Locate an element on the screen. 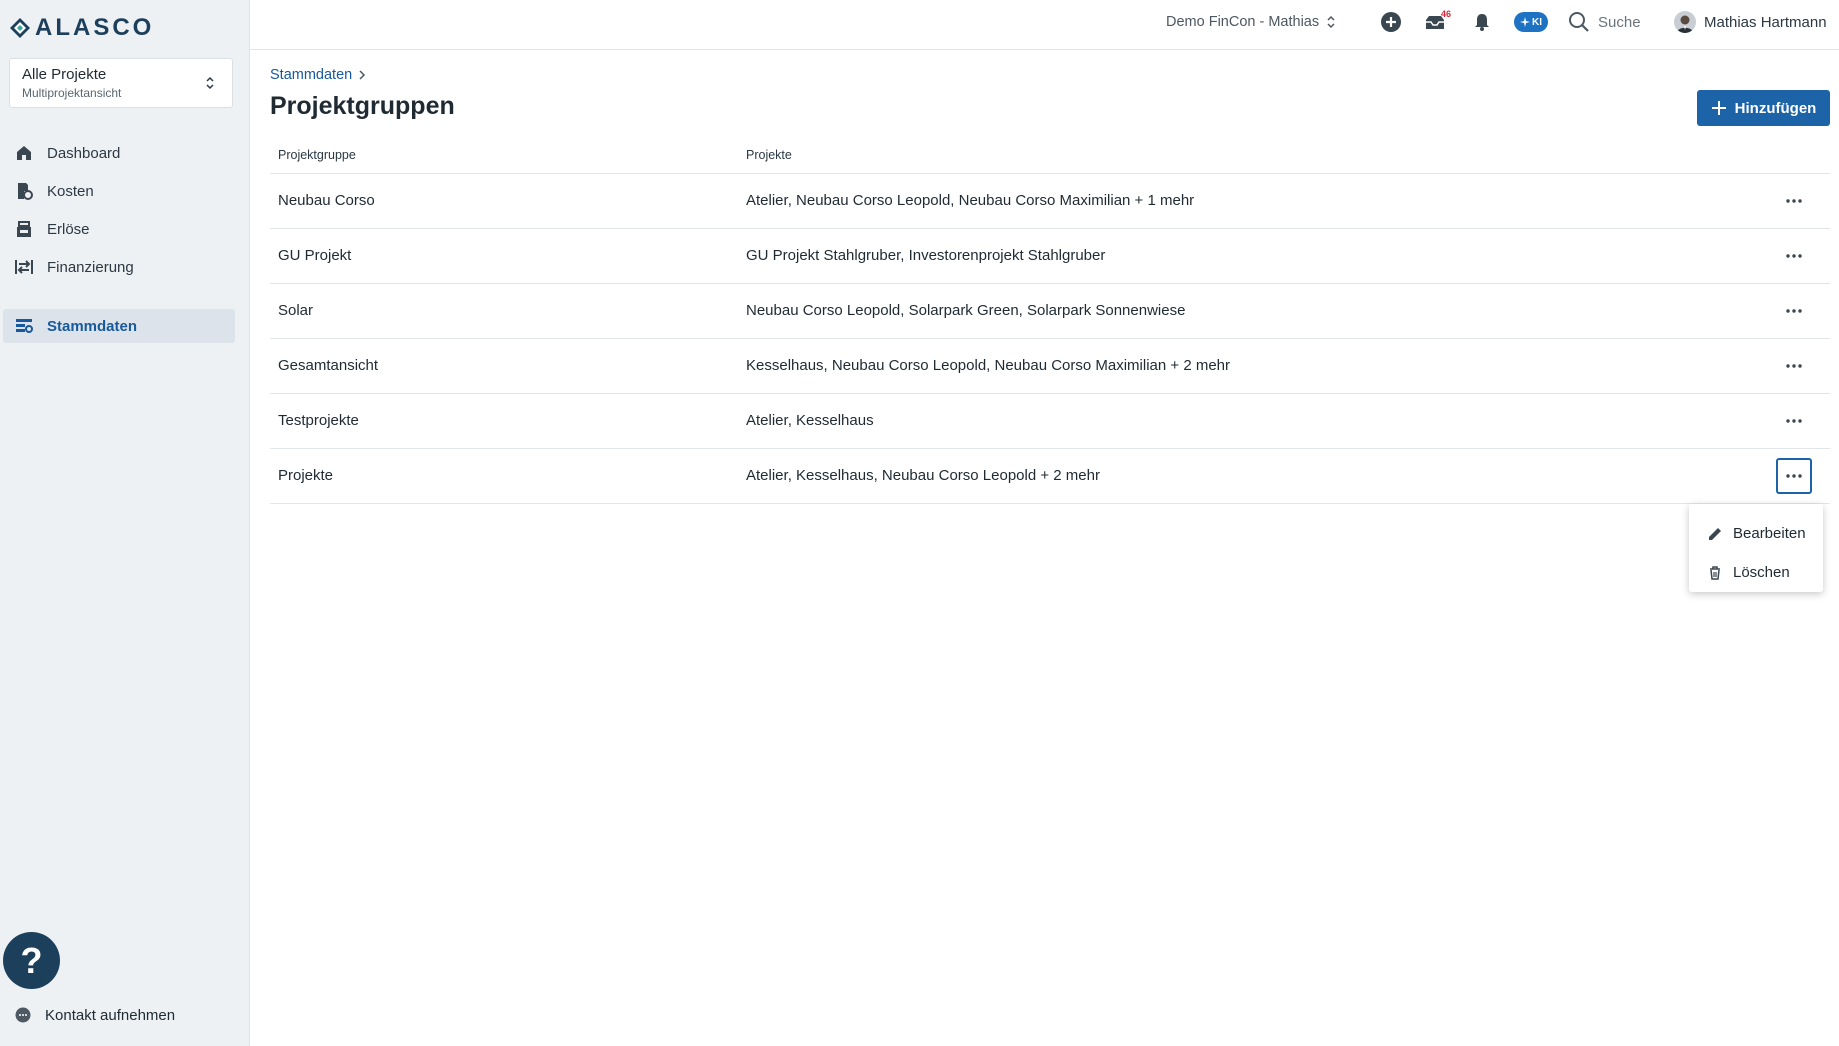 This screenshot has height=1046, width=1839. ki-assistant-button: KI is located at coordinates (1531, 22).